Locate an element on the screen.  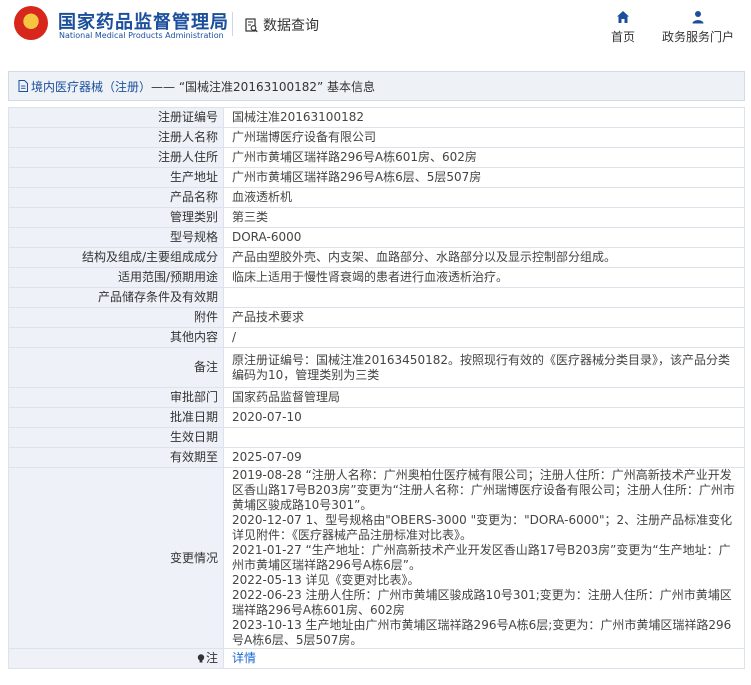
row-value: 国家药品监督管理局 is located at coordinates (484, 397).